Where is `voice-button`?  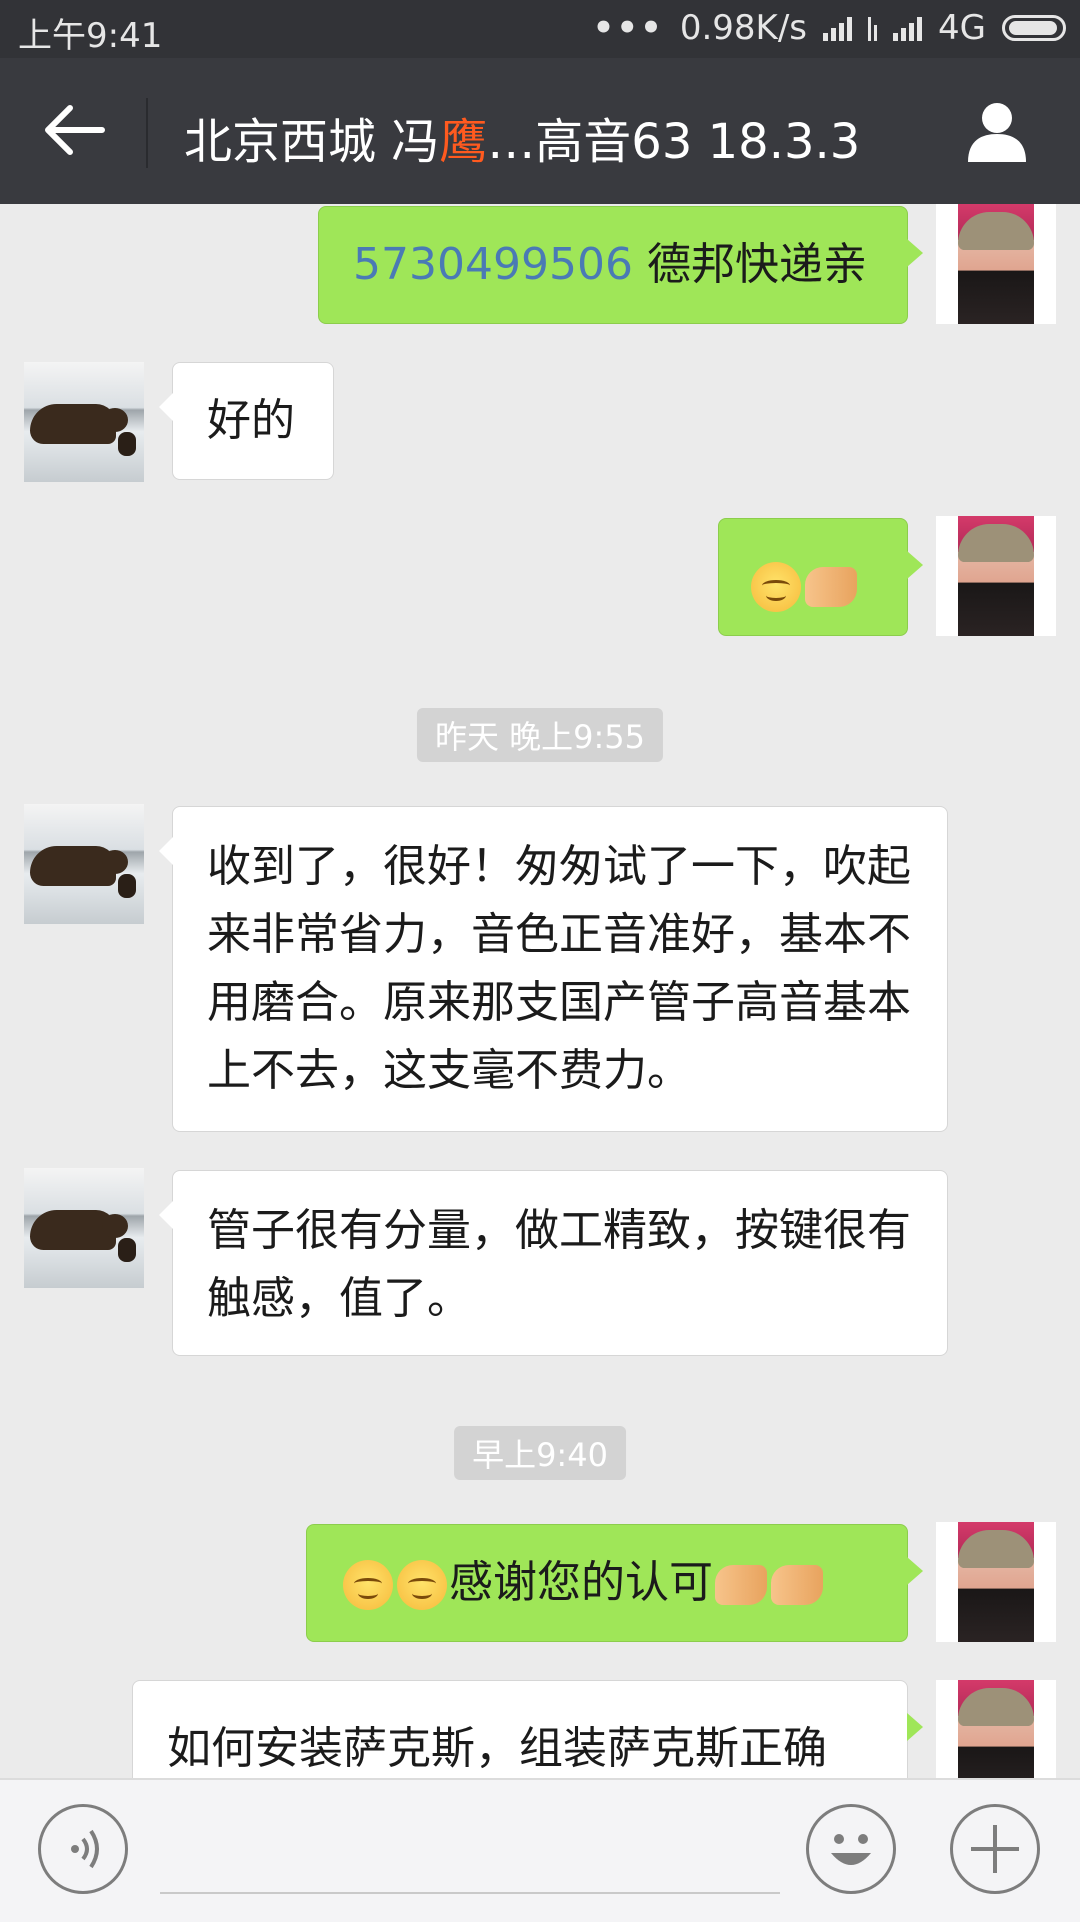
voice-button is located at coordinates (83, 1849).